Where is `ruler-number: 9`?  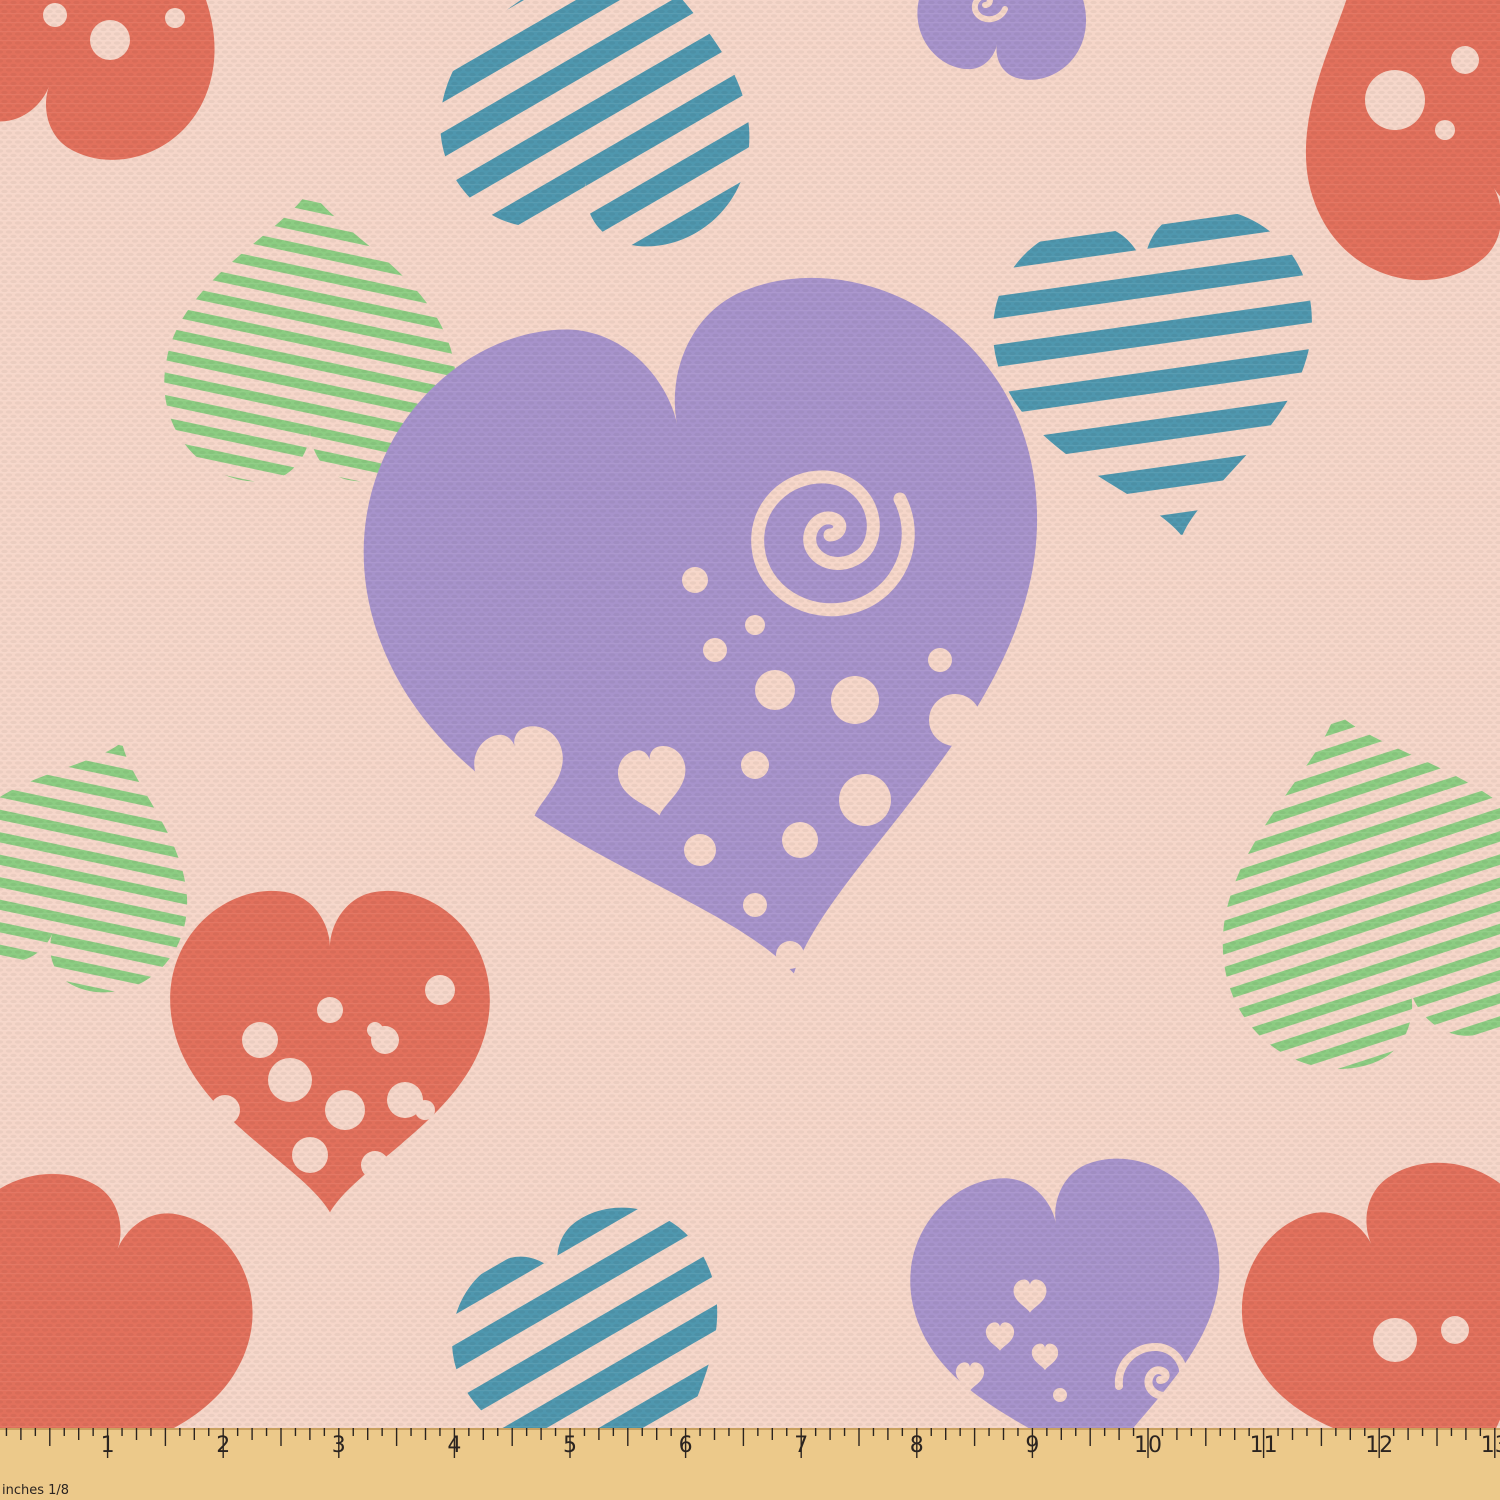 ruler-number: 9 is located at coordinates (1032, 1445).